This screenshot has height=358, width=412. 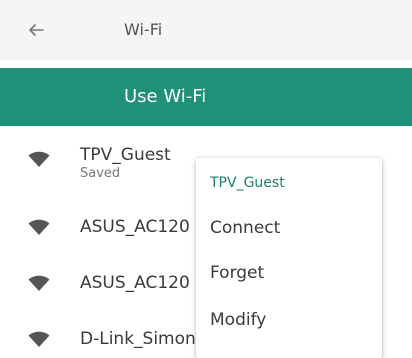 What do you see at coordinates (245, 228) in the screenshot?
I see `connect-menu-item: Connect` at bounding box center [245, 228].